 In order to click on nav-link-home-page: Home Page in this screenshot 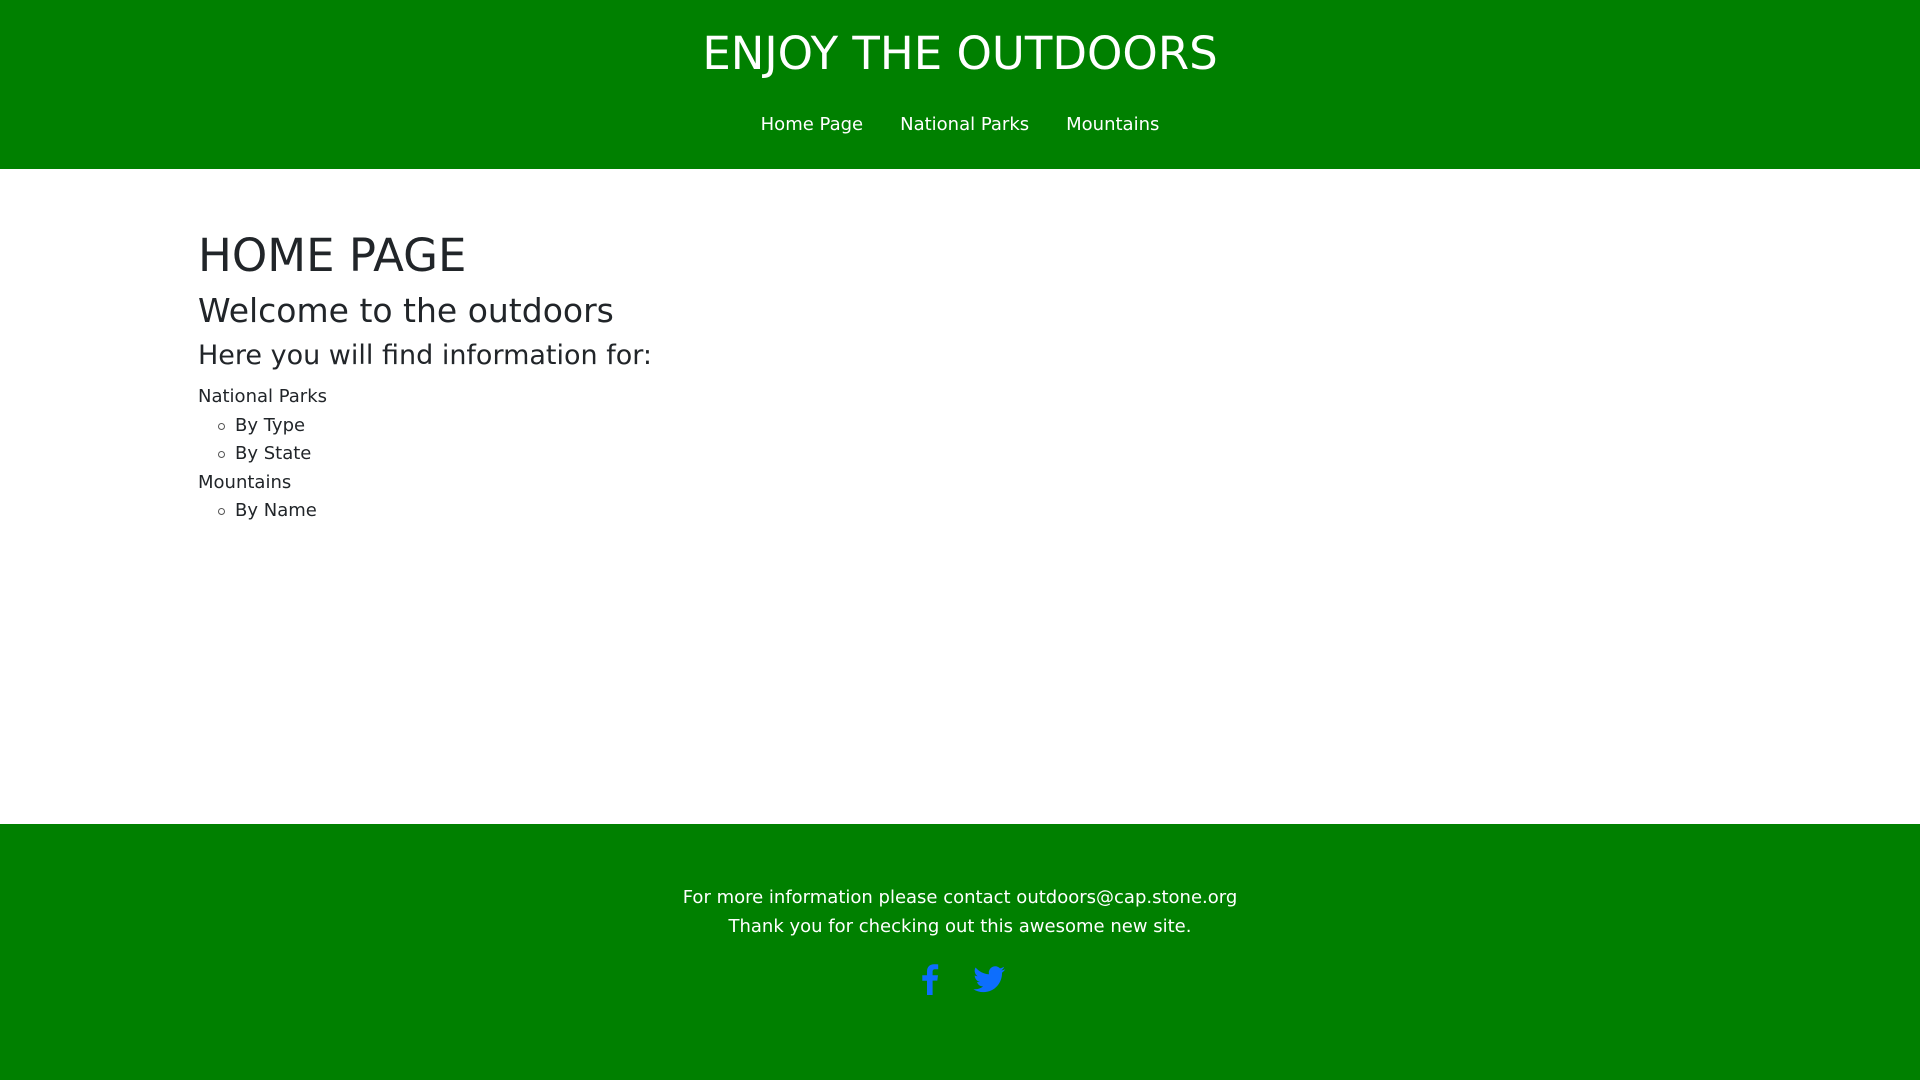, I will do `click(812, 125)`.